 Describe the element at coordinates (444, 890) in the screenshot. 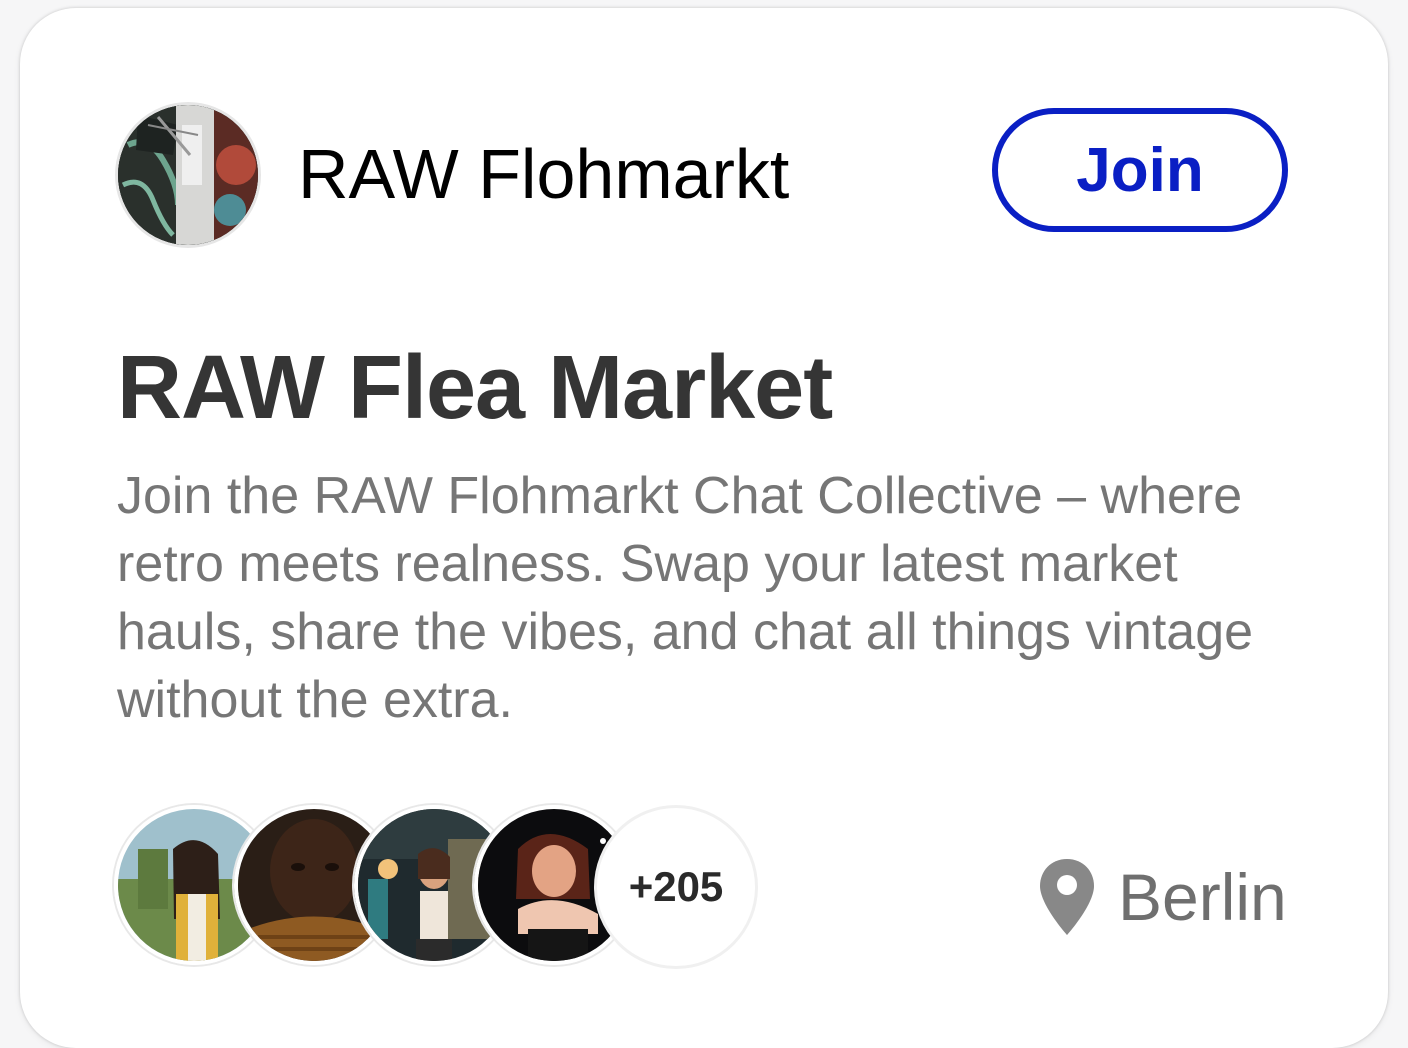

I see `member-avatars: +205` at that location.